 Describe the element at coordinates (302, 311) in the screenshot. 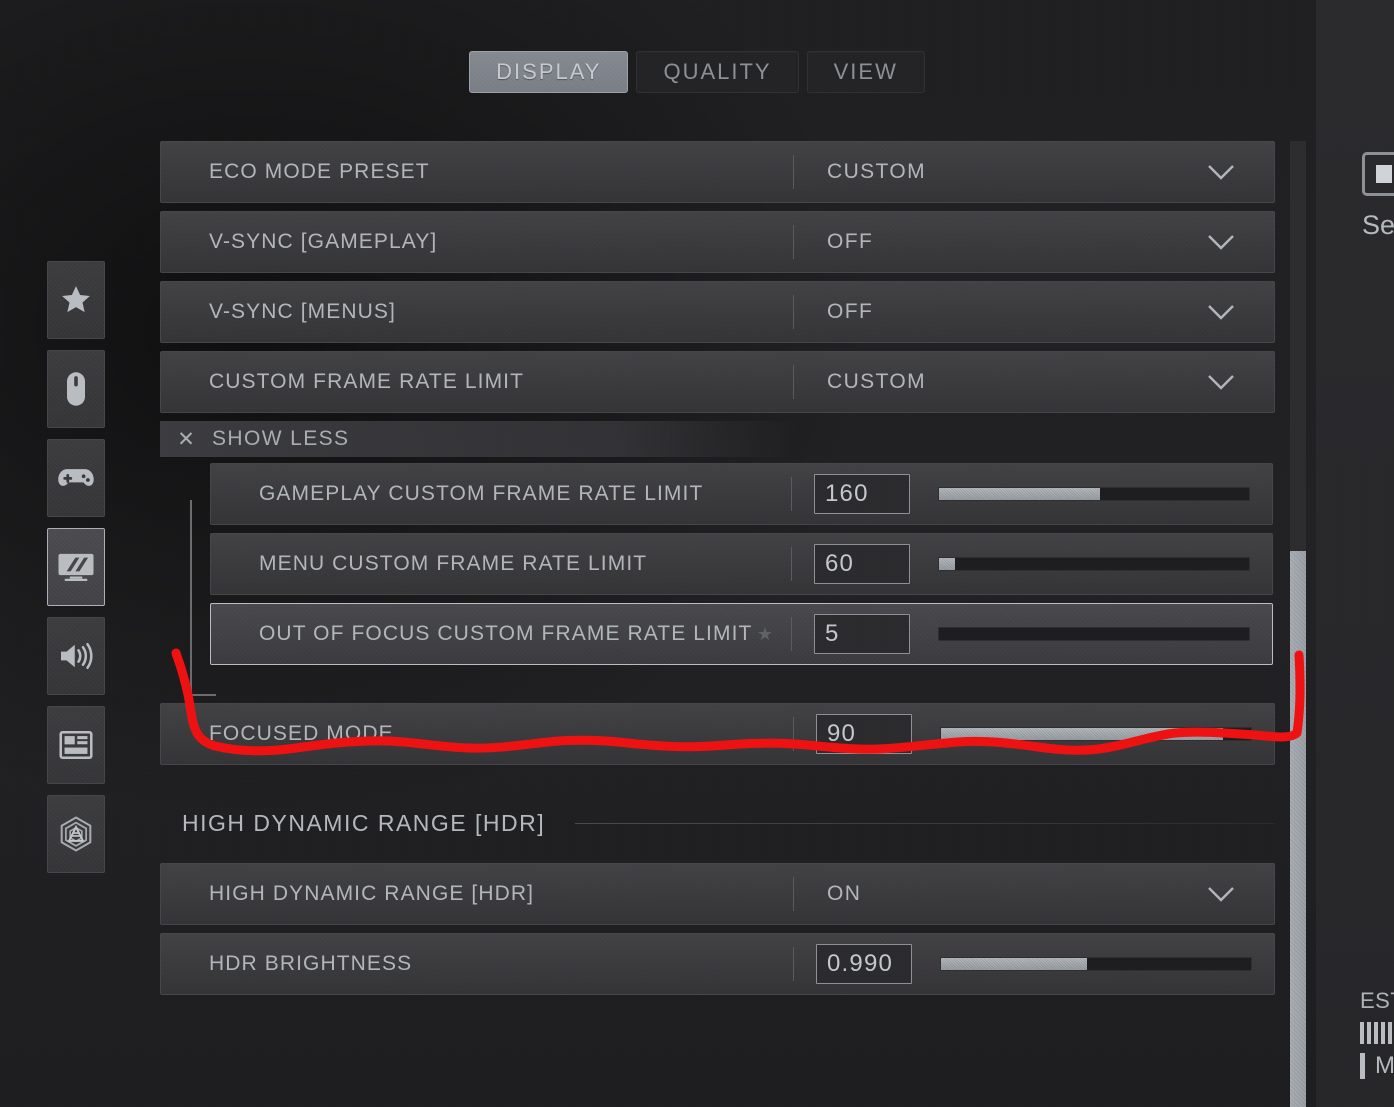

I see `setting-label: V-SYNC [MENUS]` at that location.